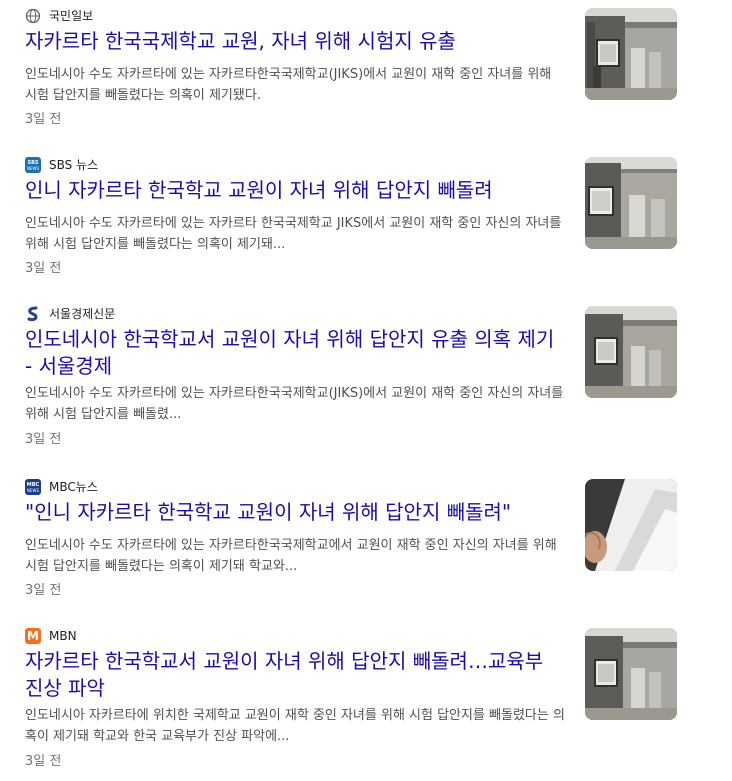 The image size is (732, 781). I want to click on source-name: MBC뉴스, so click(73, 487).